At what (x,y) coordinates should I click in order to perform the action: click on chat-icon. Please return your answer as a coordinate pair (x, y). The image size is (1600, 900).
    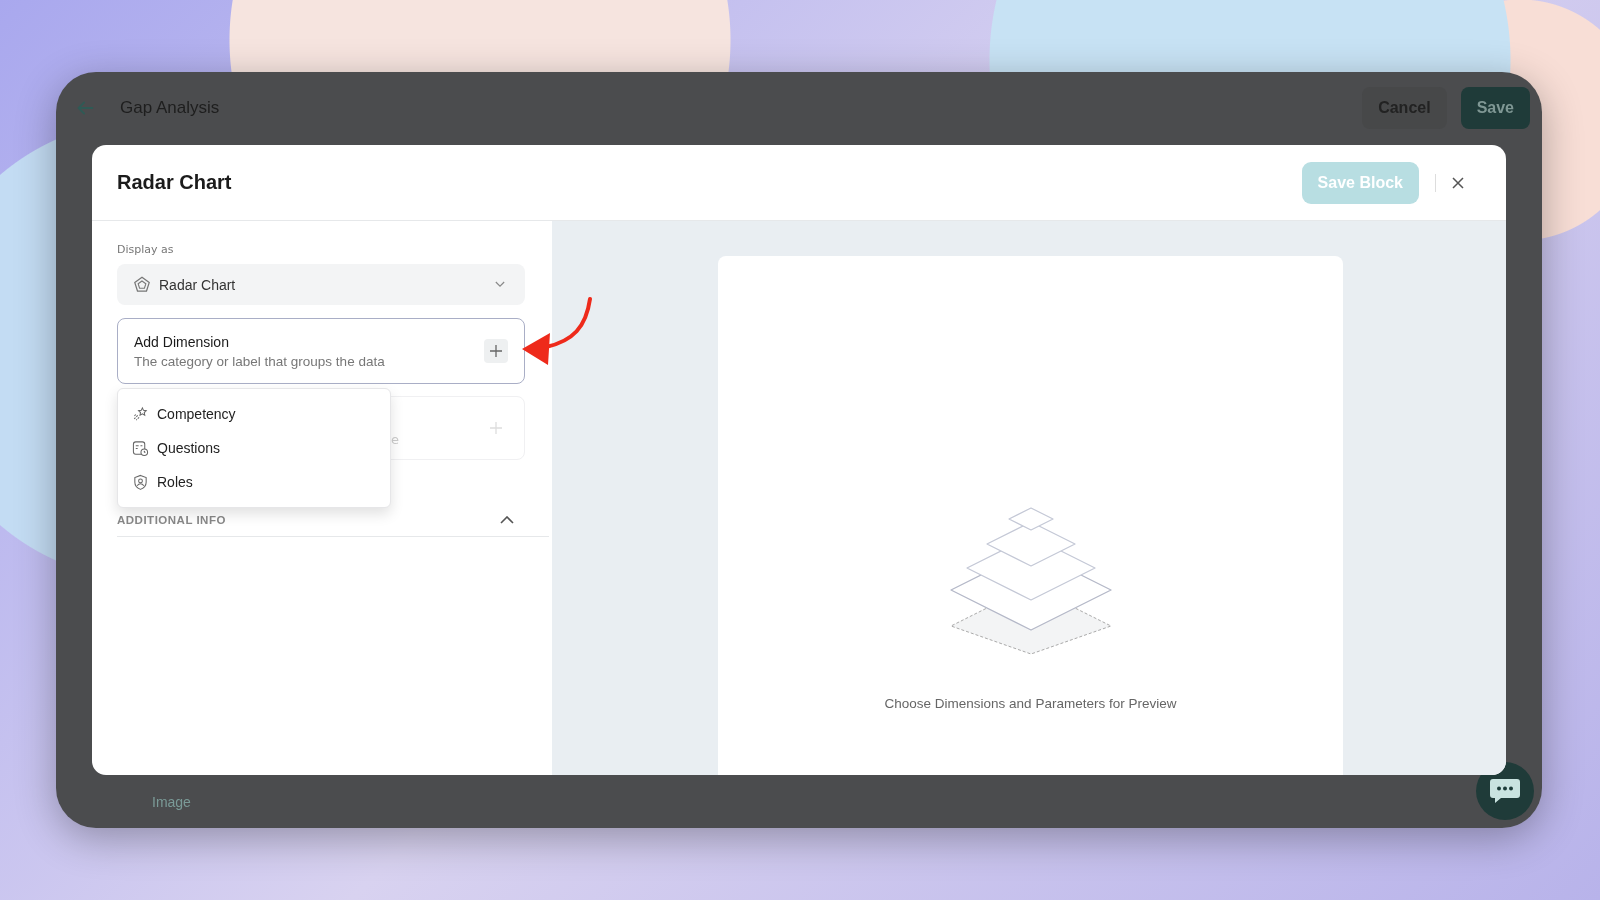
    Looking at the image, I should click on (1505, 791).